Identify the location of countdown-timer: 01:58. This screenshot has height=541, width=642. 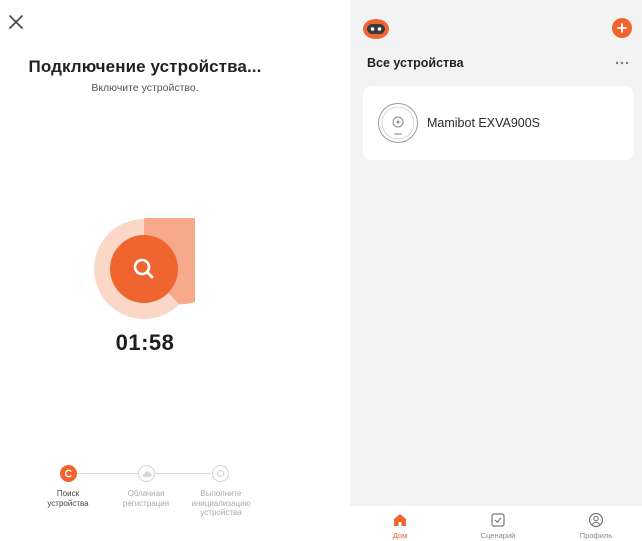
(145, 342).